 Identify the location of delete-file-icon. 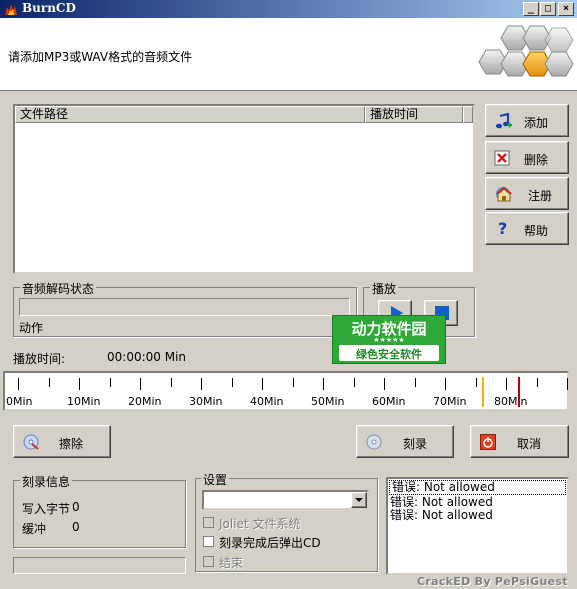
(502, 158).